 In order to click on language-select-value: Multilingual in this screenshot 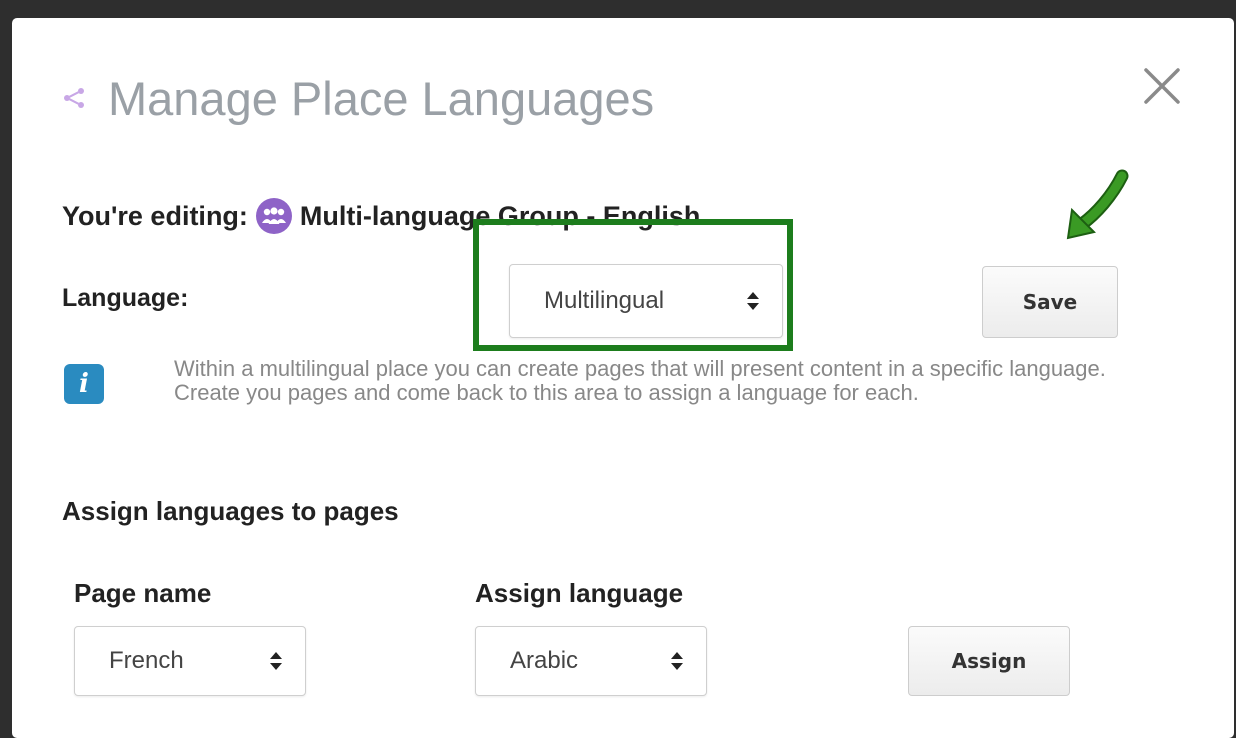, I will do `click(604, 300)`.